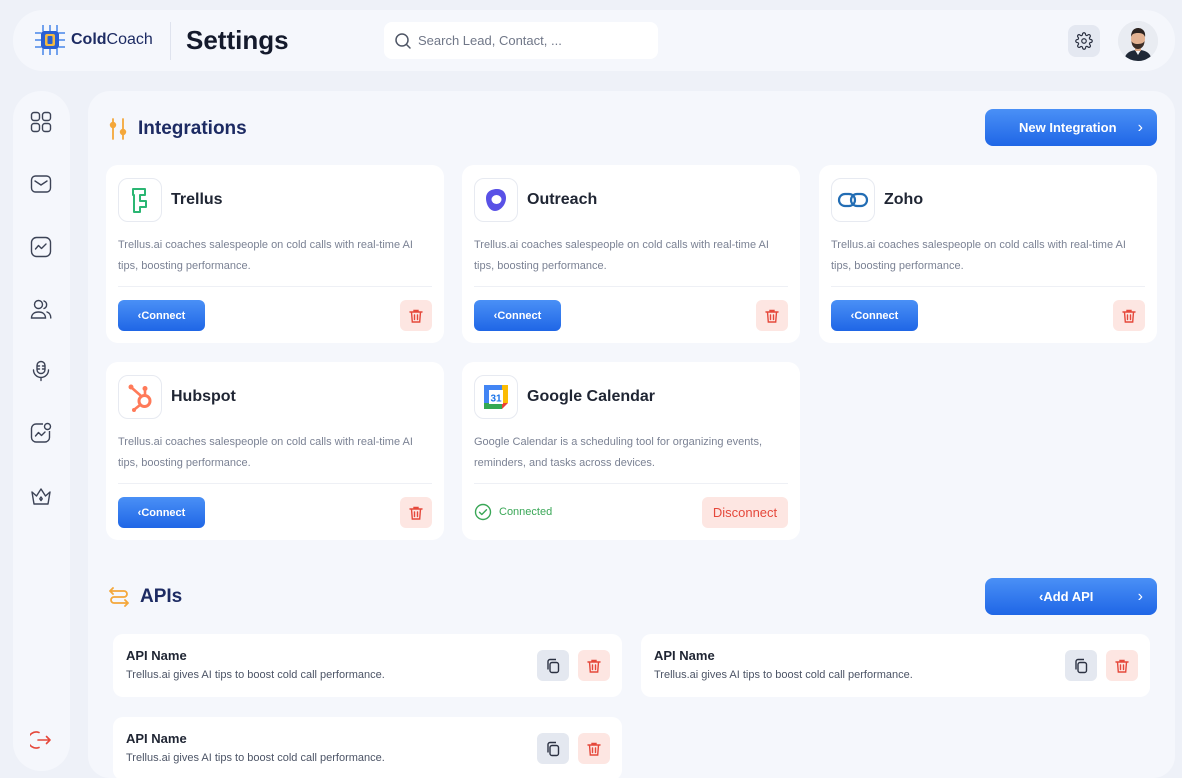  Describe the element at coordinates (118, 129) in the screenshot. I see `sliders-icon` at that location.